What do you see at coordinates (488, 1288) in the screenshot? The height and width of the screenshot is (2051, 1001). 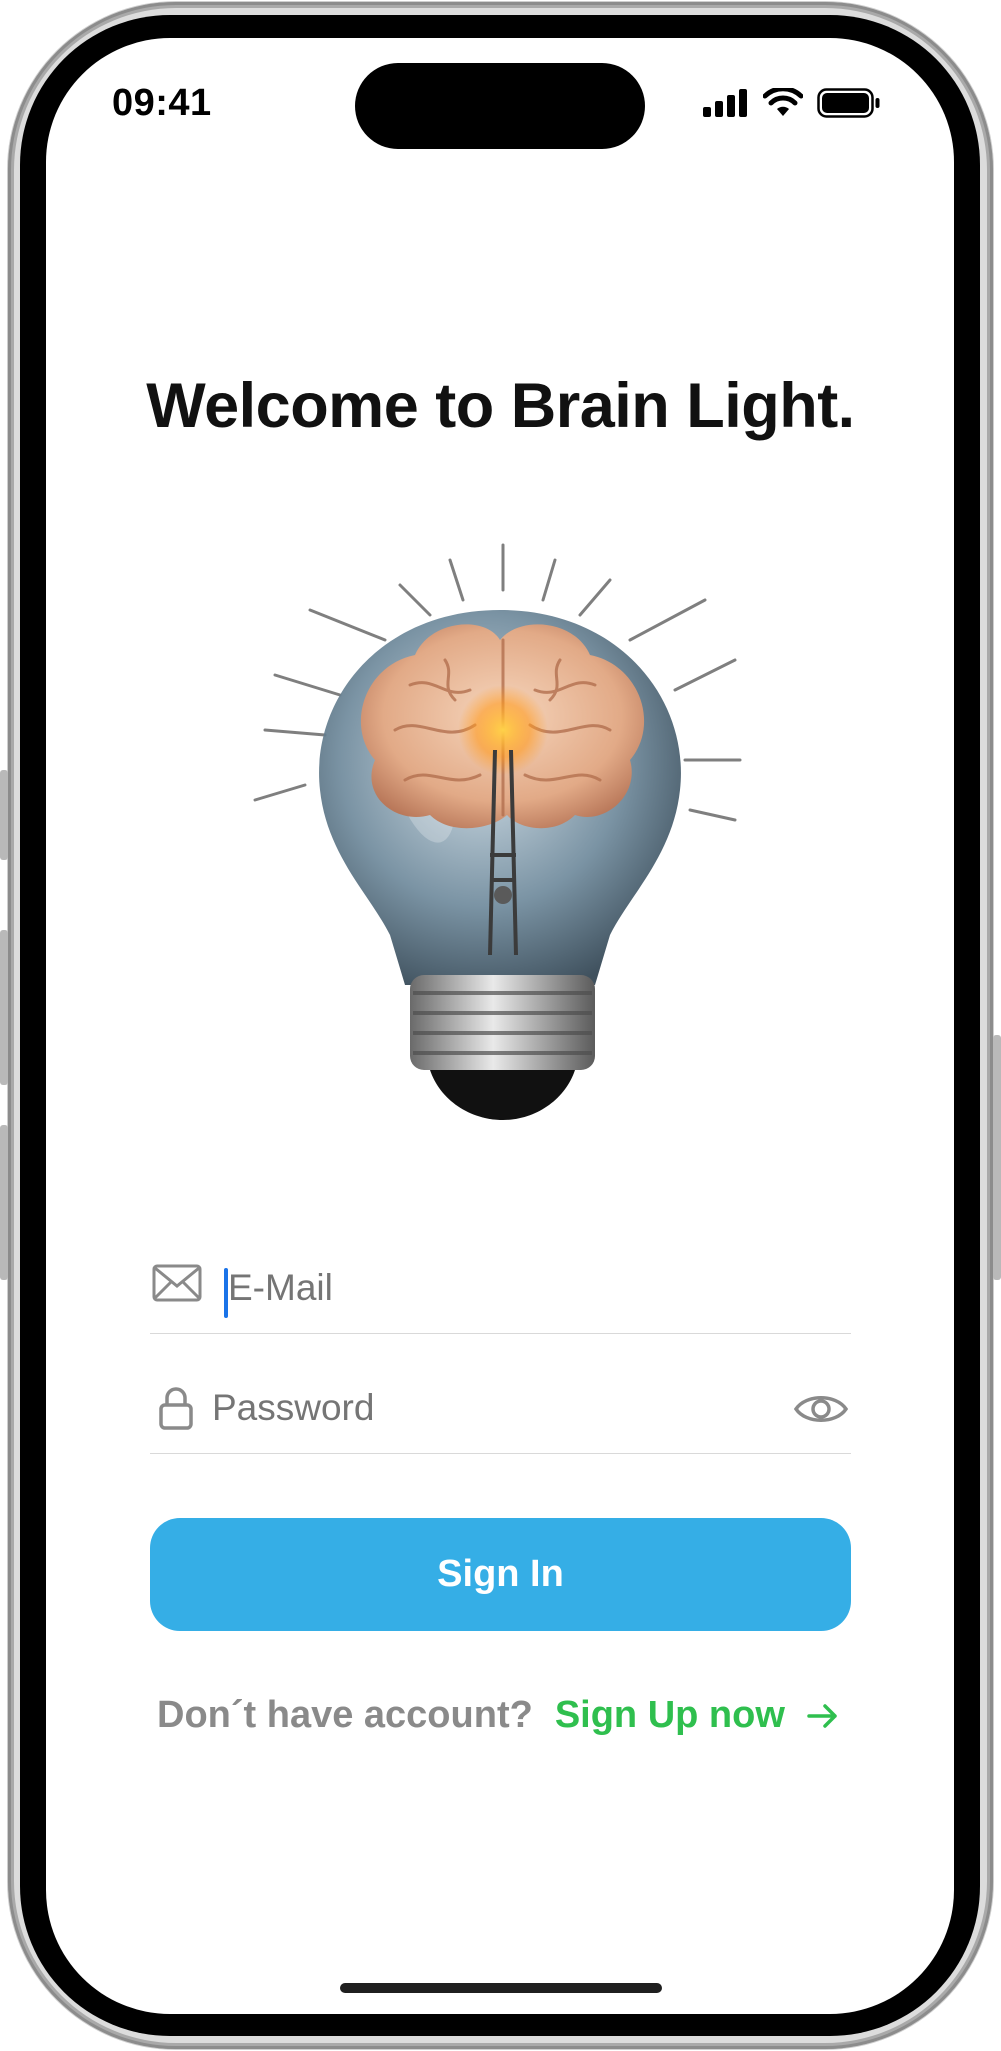 I see `email-input` at bounding box center [488, 1288].